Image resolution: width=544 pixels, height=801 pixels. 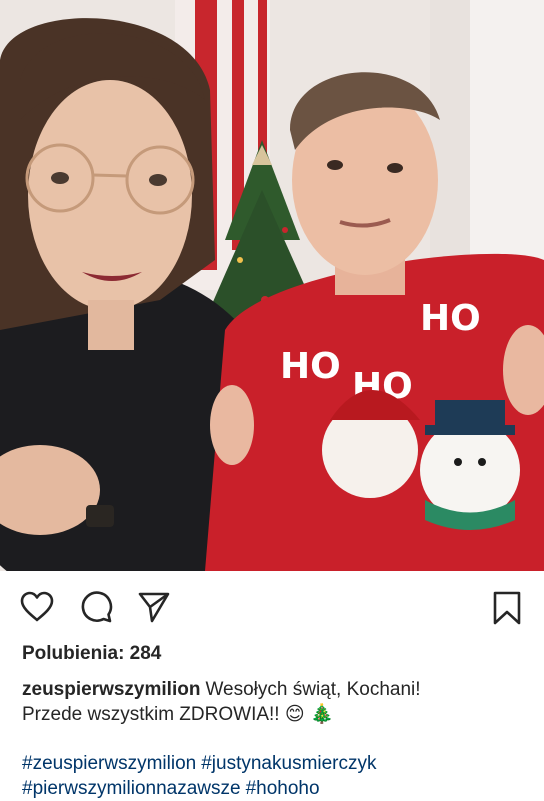 What do you see at coordinates (272, 605) in the screenshot?
I see `post-actions-bar` at bounding box center [272, 605].